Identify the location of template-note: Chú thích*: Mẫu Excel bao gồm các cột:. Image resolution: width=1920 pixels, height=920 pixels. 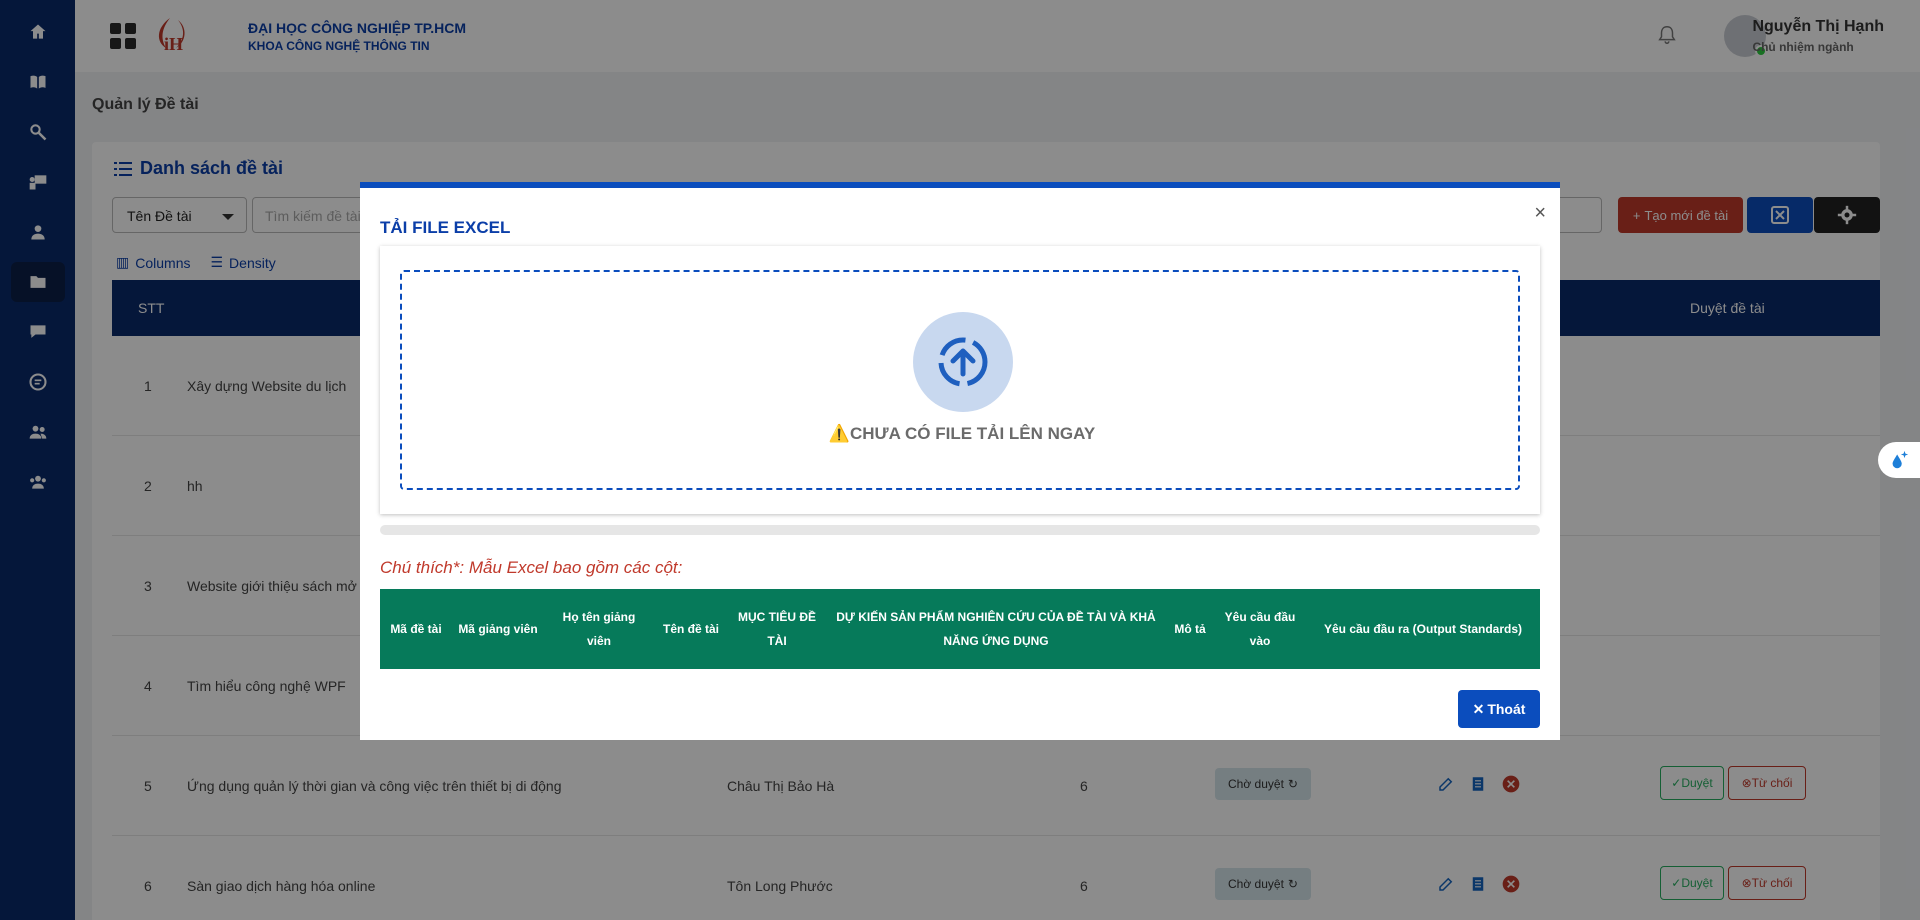
(531, 567).